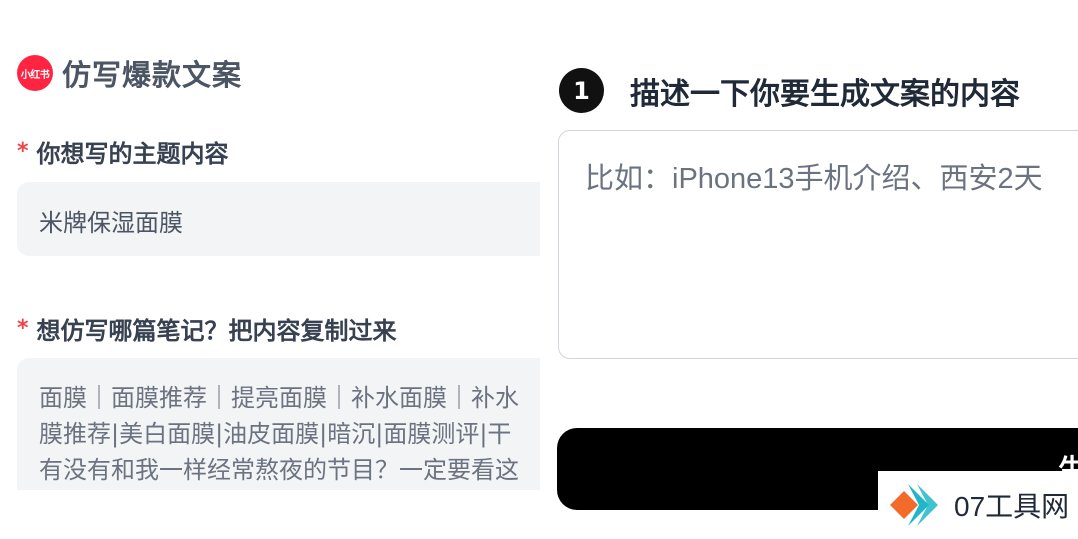 This screenshot has height=539, width=1078. Describe the element at coordinates (35, 73) in the screenshot. I see `xiaohongshu-logo: 小红书` at that location.